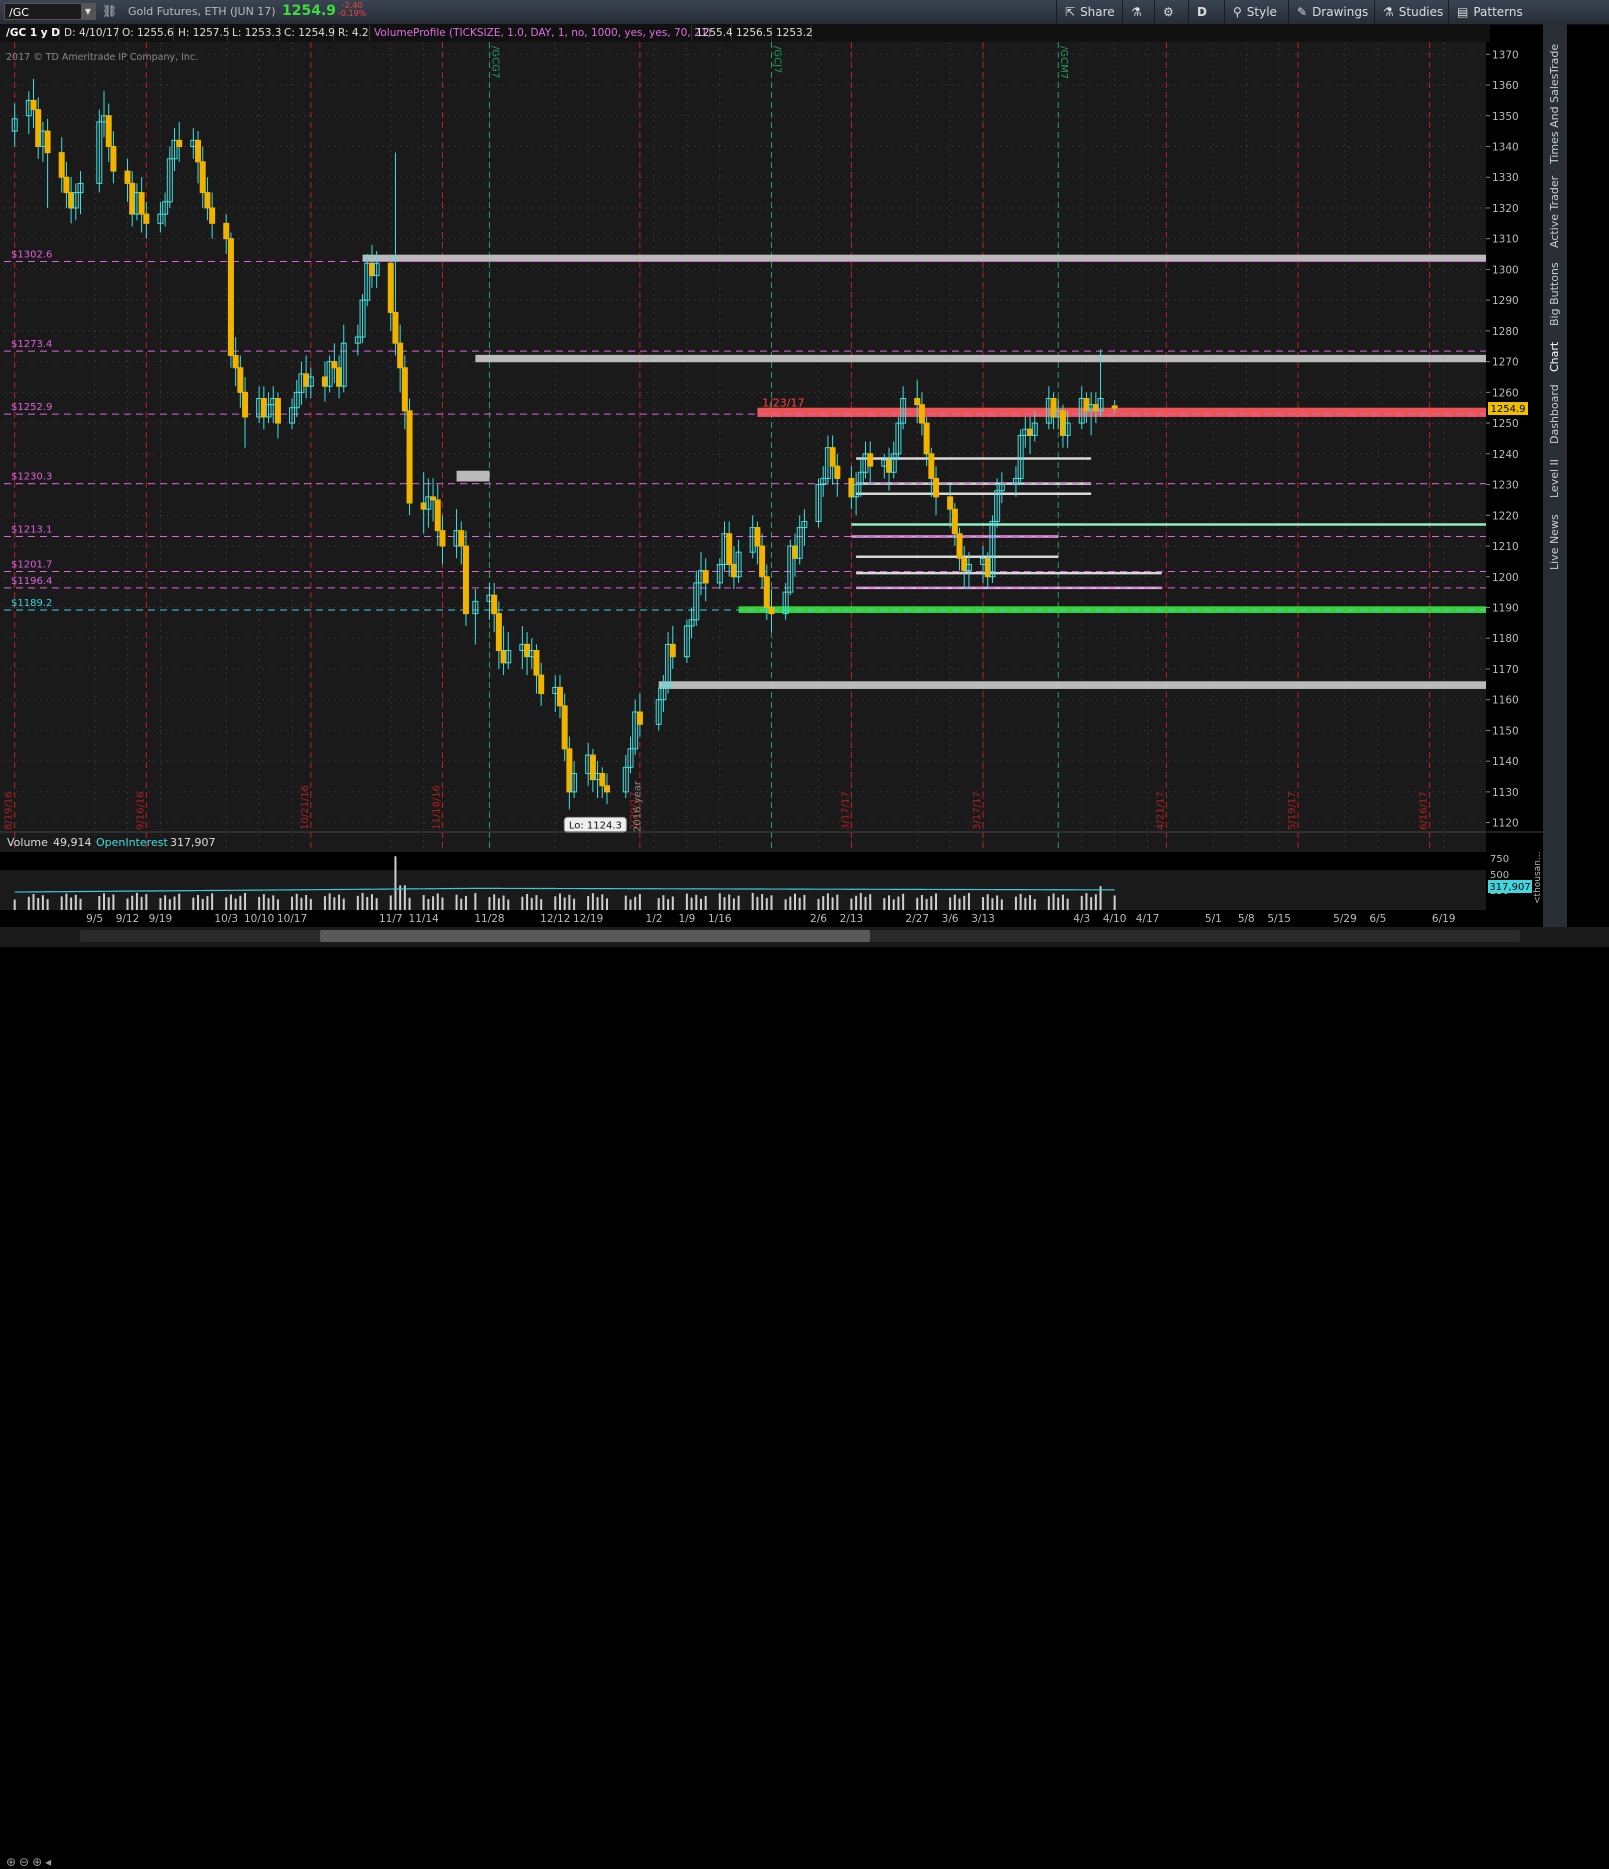  I want to click on x-tick-label: 1/9, so click(686, 919).